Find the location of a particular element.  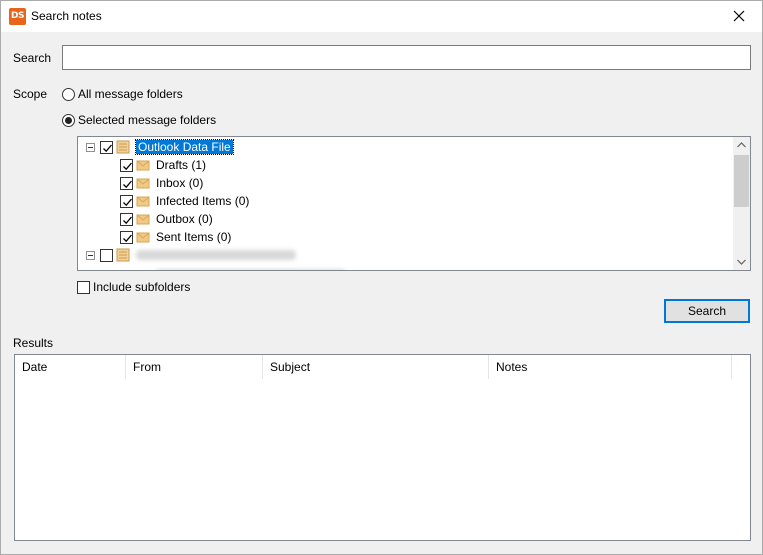

column-header-date: Date is located at coordinates (70, 367).